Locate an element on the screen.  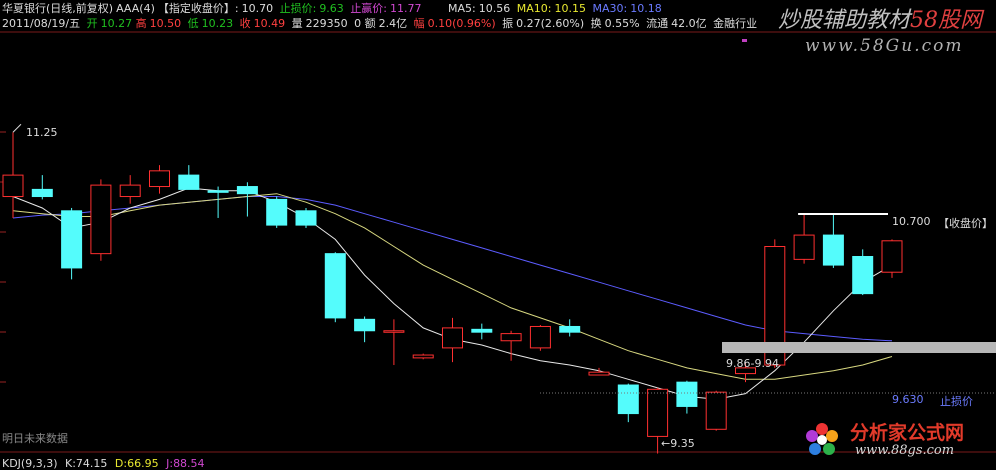
j-value: 88.54 is located at coordinates (189, 463).